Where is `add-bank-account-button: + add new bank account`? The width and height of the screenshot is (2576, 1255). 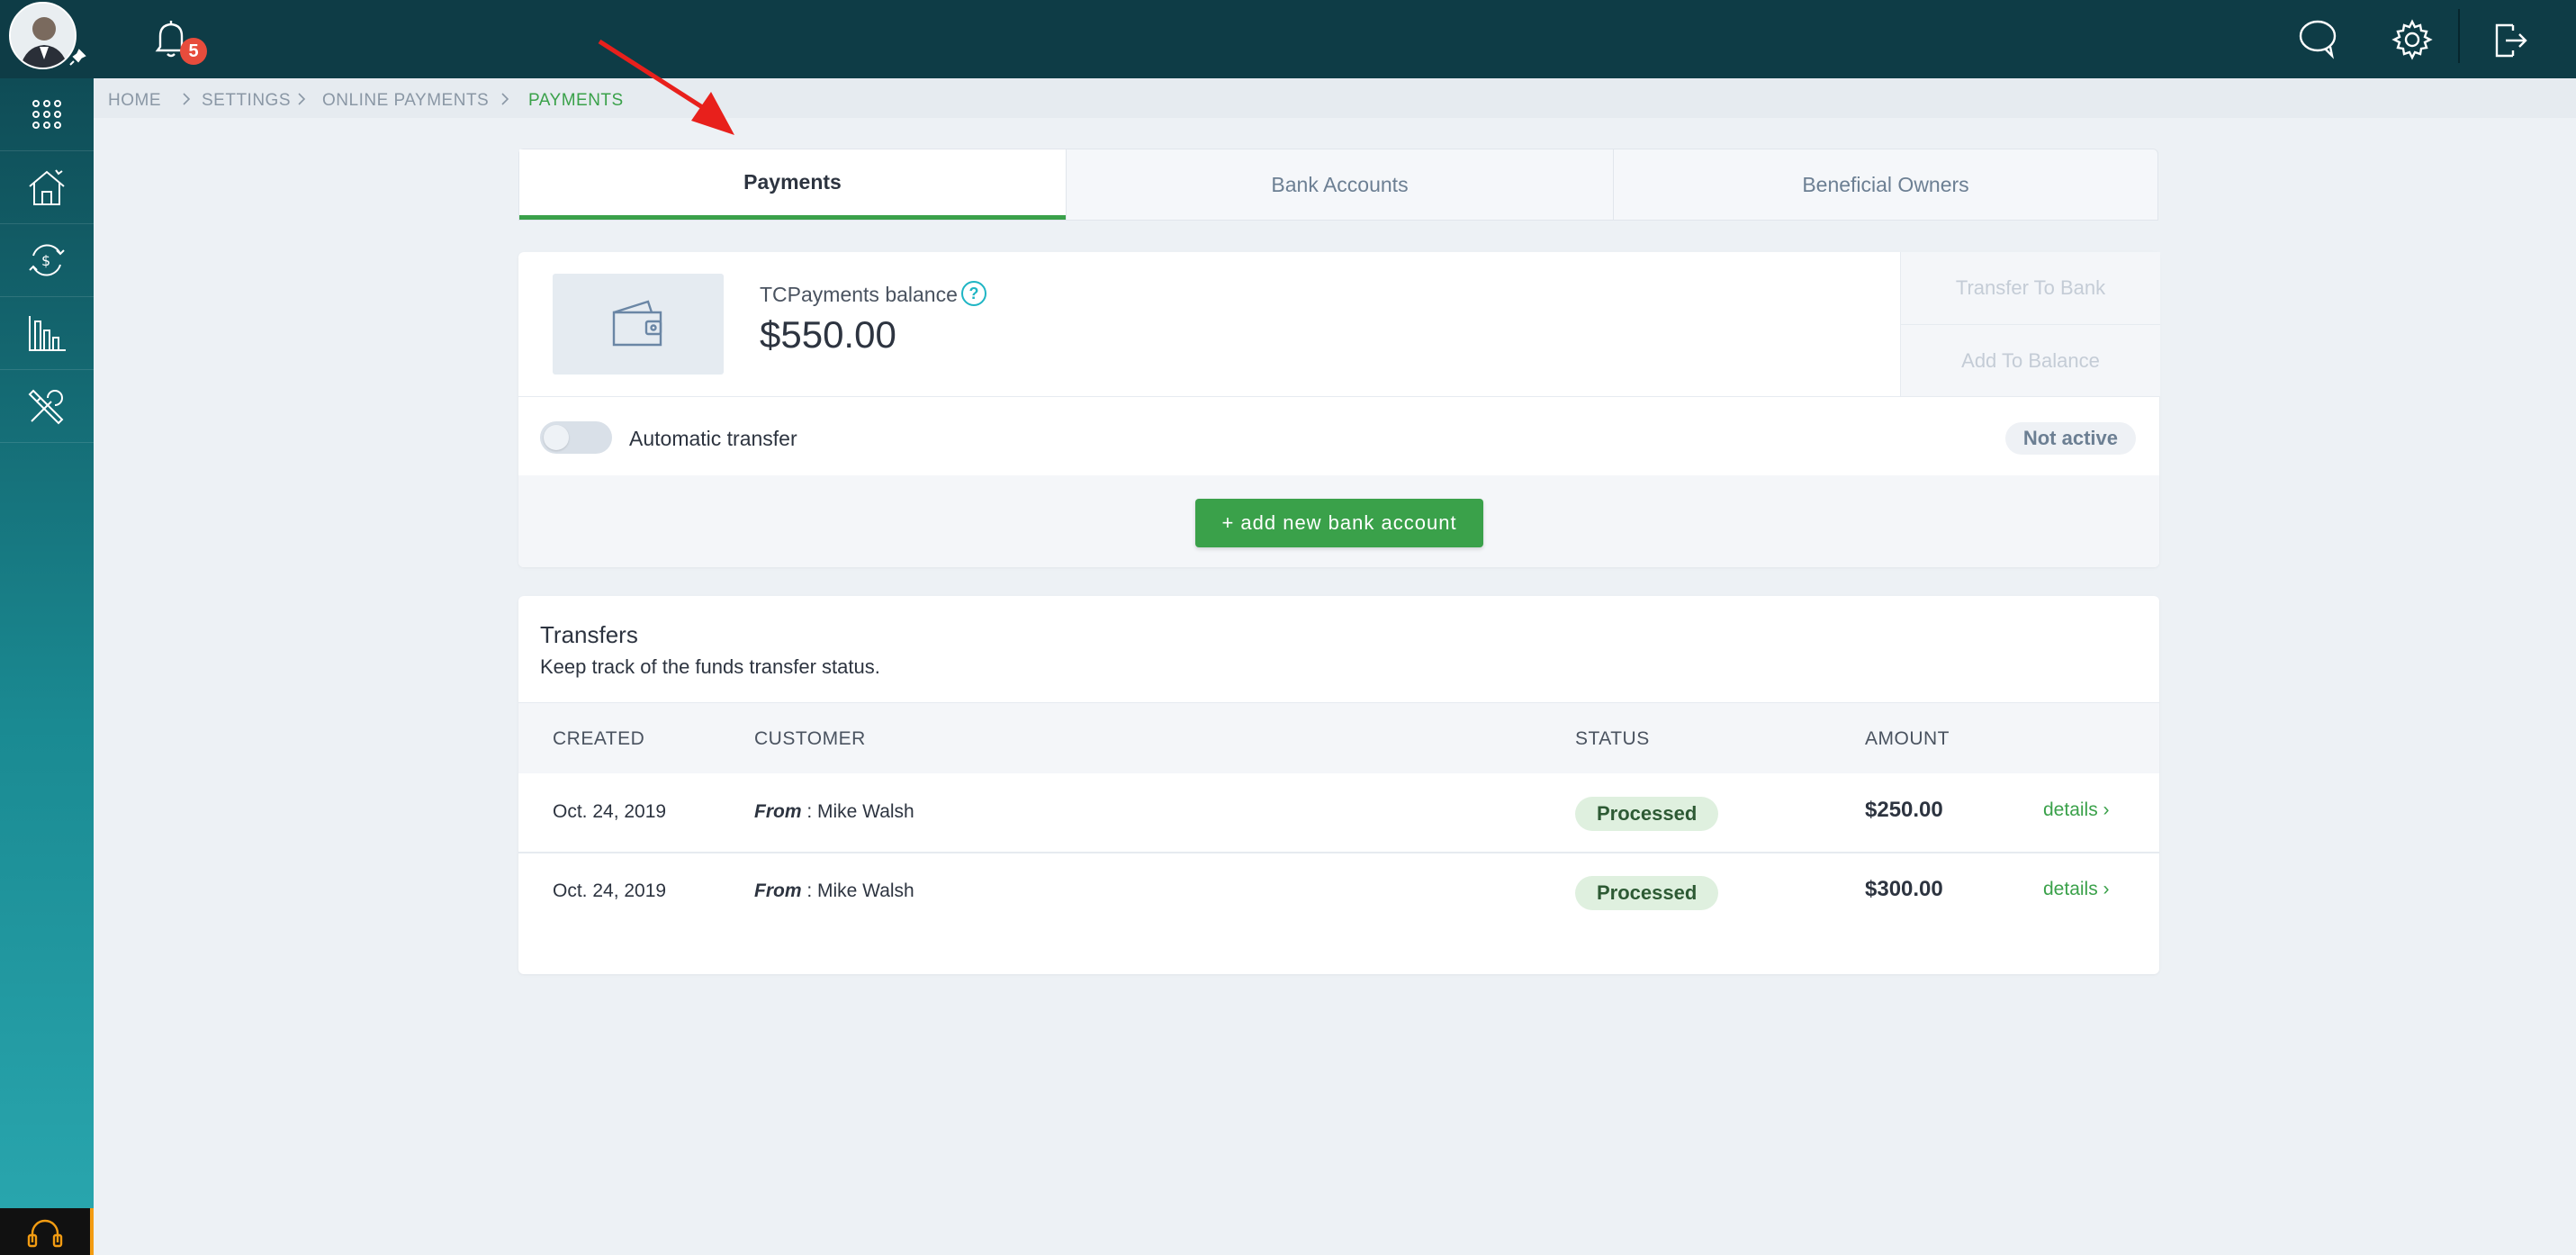
add-bank-account-button: + add new bank account is located at coordinates (1339, 523).